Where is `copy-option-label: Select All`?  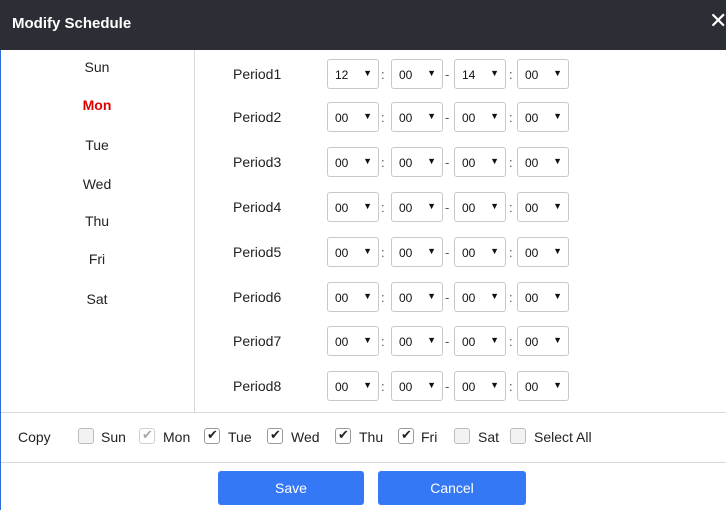
copy-option-label: Select All is located at coordinates (563, 437).